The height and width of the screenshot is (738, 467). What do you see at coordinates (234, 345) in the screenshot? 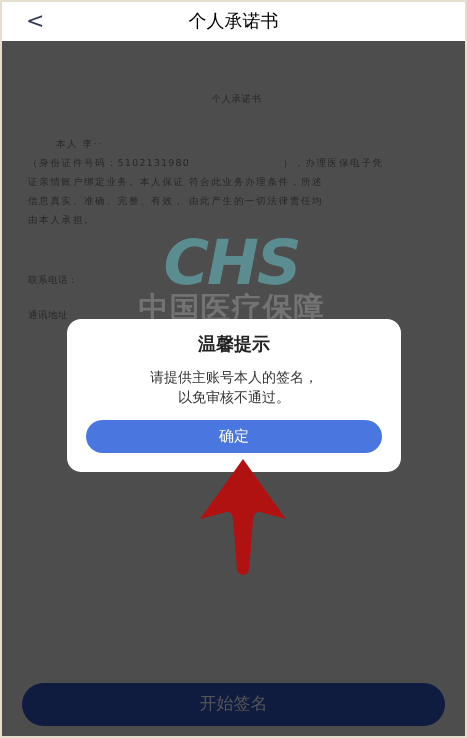
I see `dialog-title: 温馨提示` at bounding box center [234, 345].